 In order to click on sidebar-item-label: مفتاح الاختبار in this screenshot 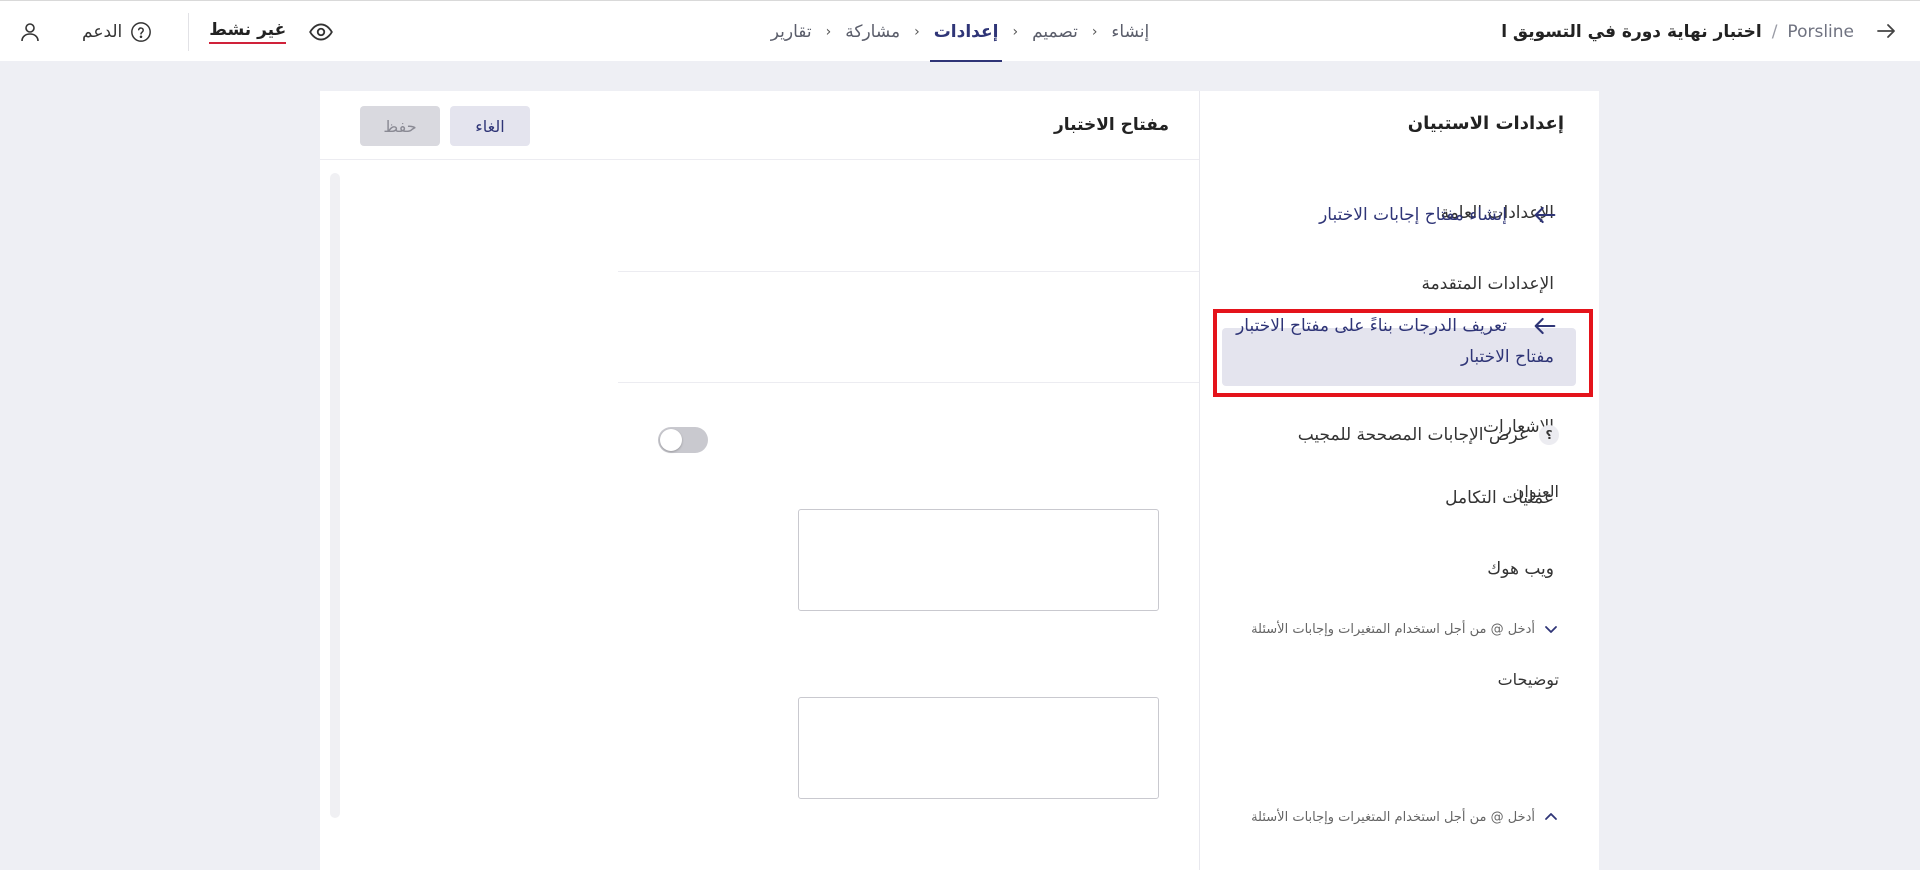, I will do `click(1507, 357)`.